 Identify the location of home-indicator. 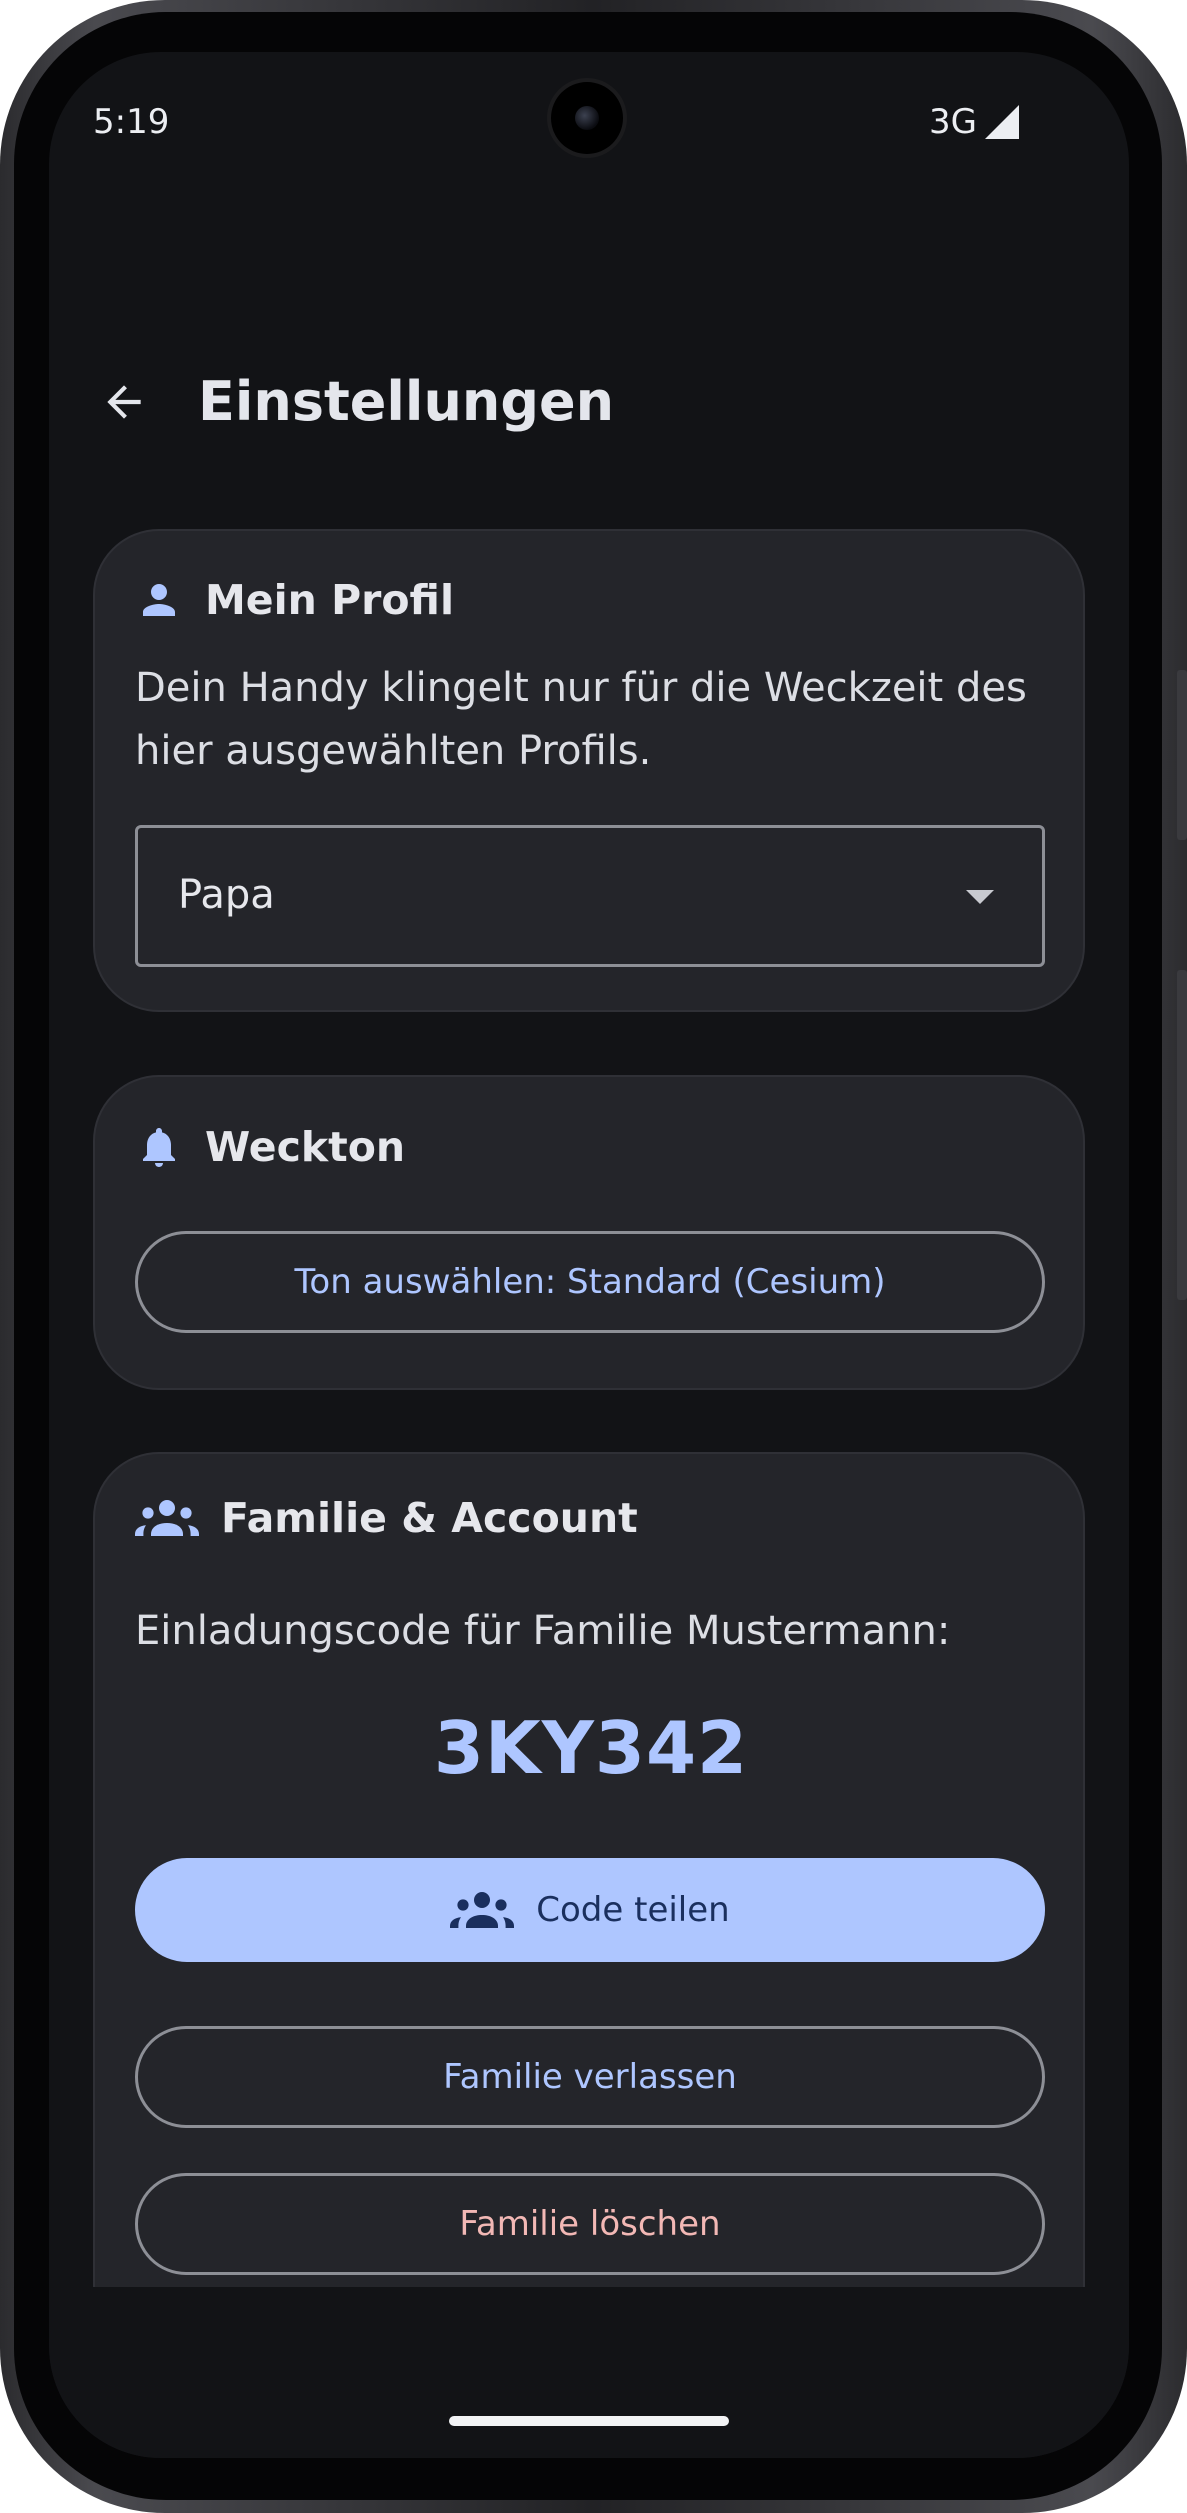
(589, 2421).